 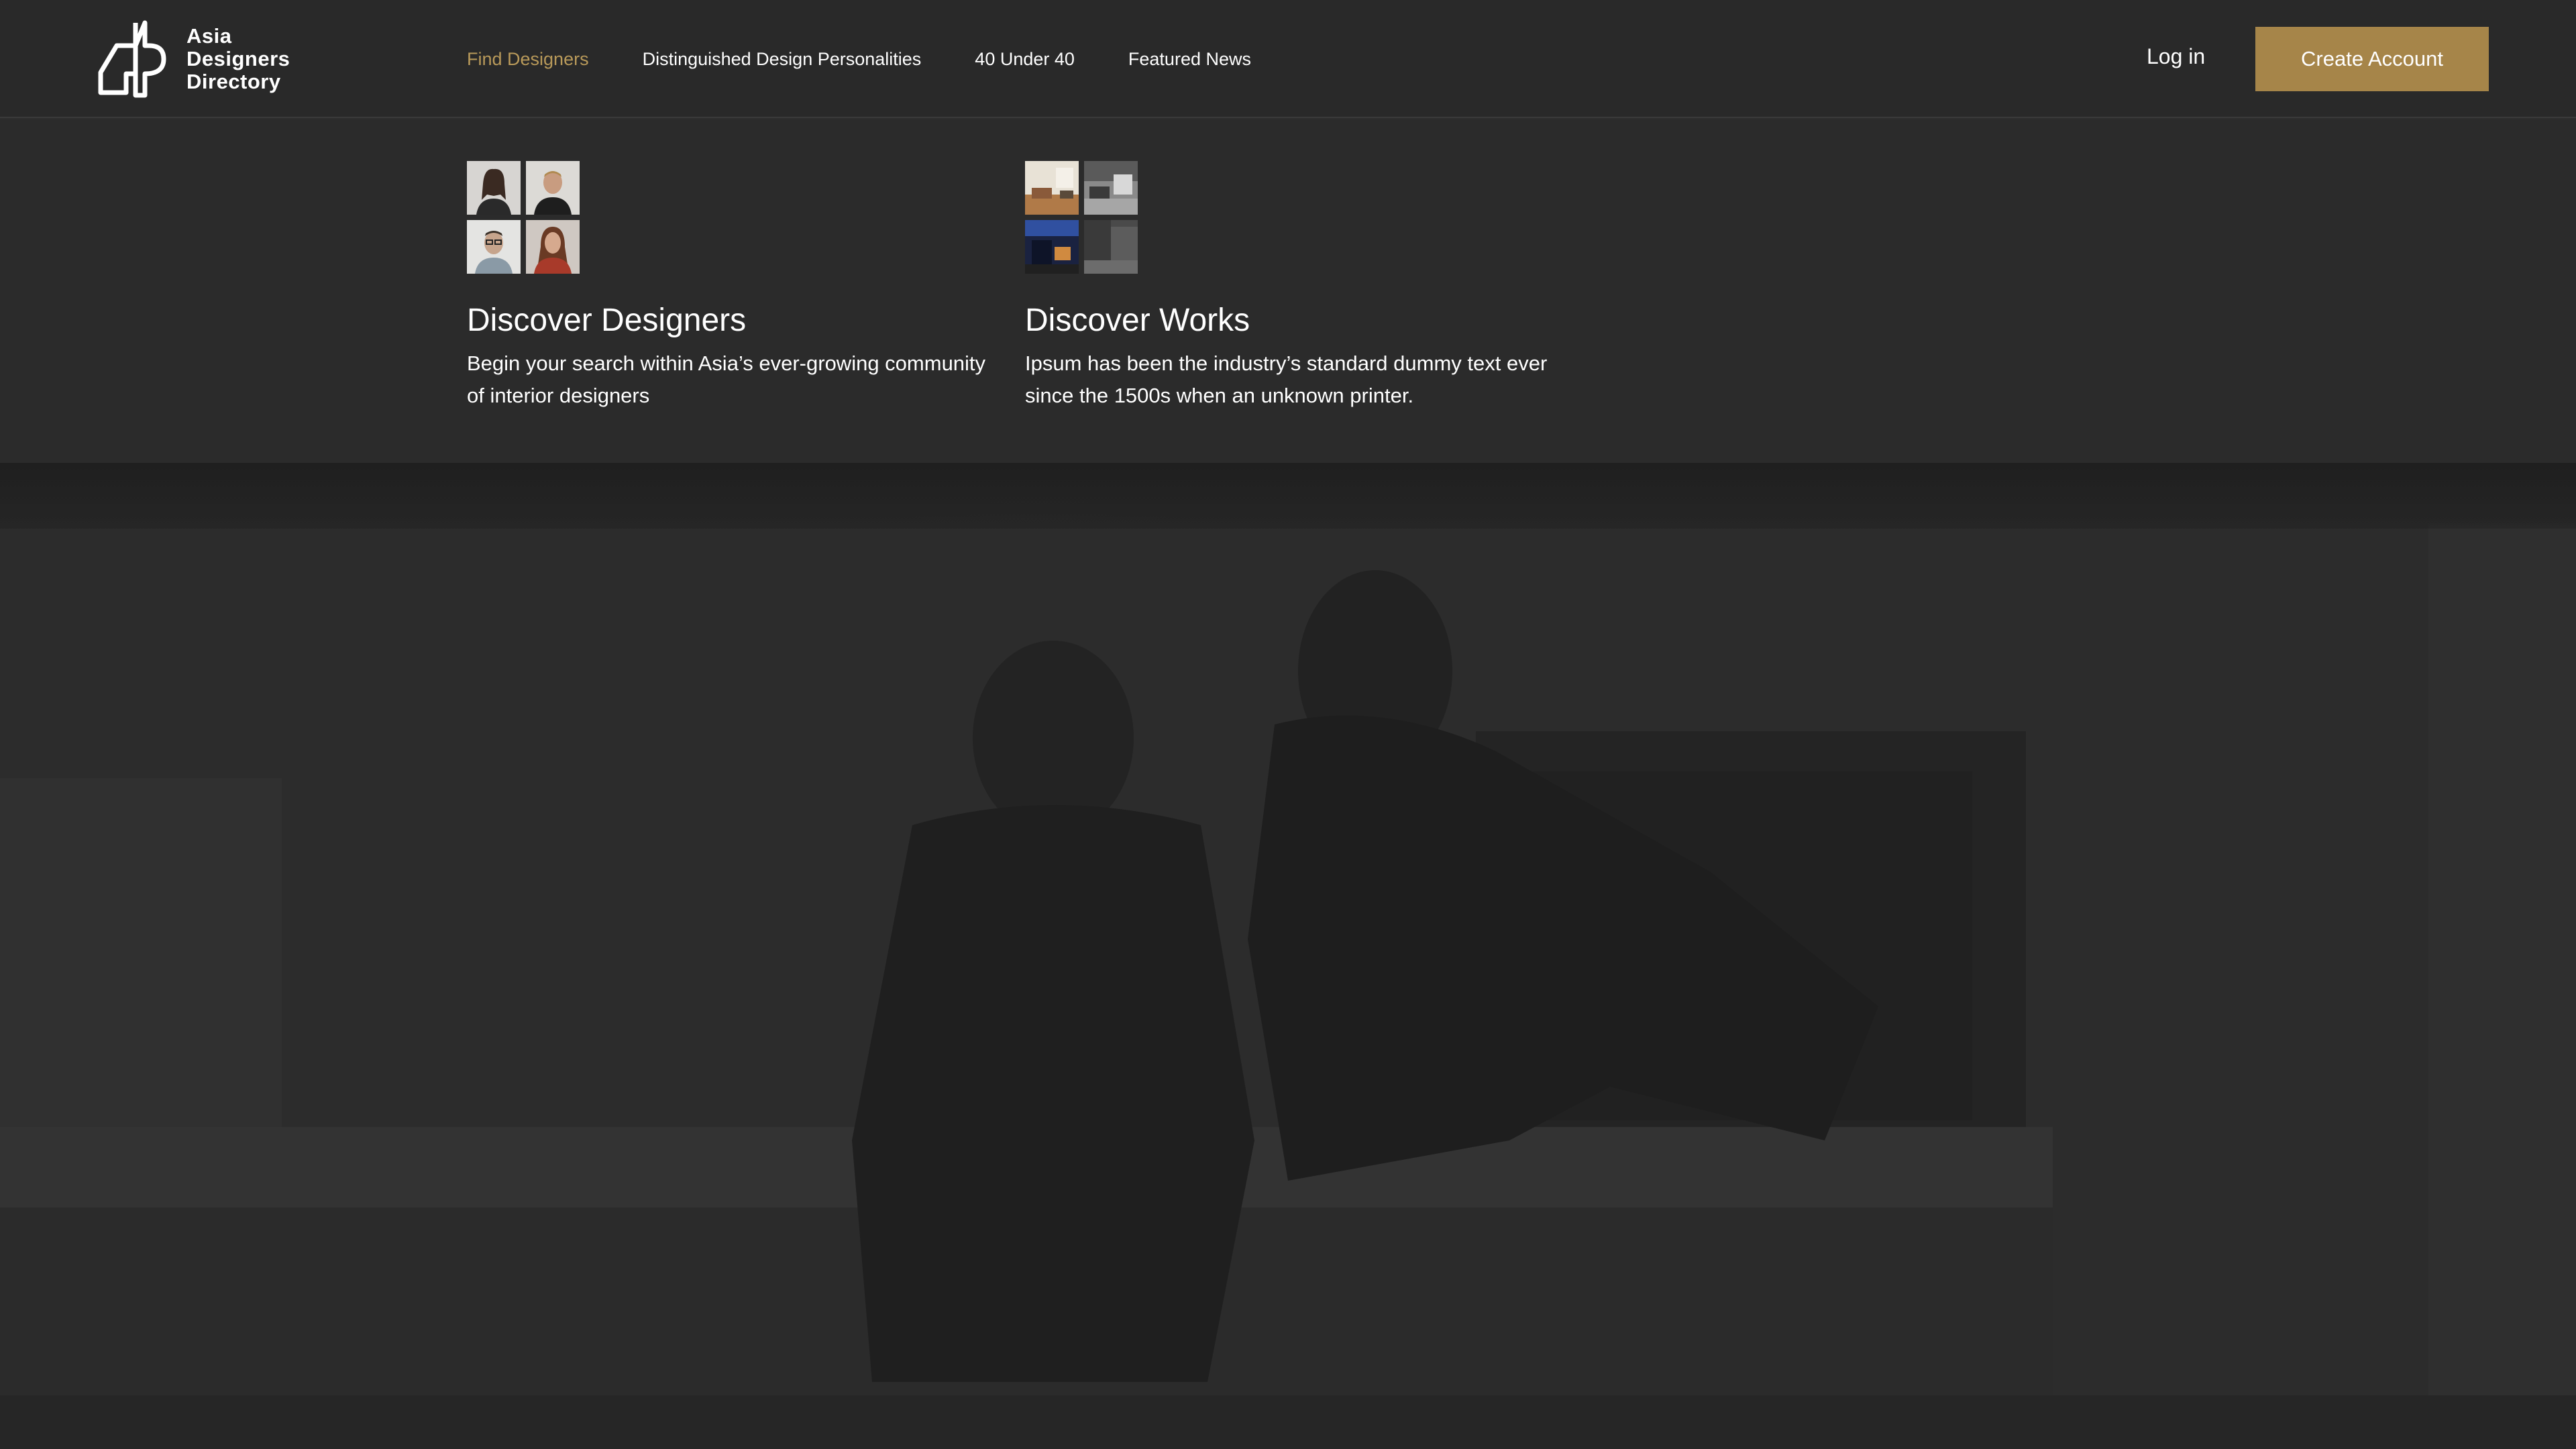 I want to click on brand-logo: Asia Designers Directory, so click(x=193, y=59).